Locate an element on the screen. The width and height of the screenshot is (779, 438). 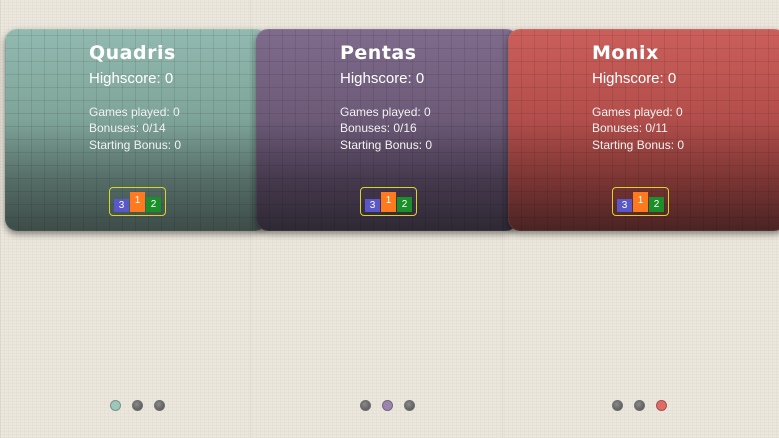
bonuses-label: Bonuses: 0/11 is located at coordinates (630, 128).